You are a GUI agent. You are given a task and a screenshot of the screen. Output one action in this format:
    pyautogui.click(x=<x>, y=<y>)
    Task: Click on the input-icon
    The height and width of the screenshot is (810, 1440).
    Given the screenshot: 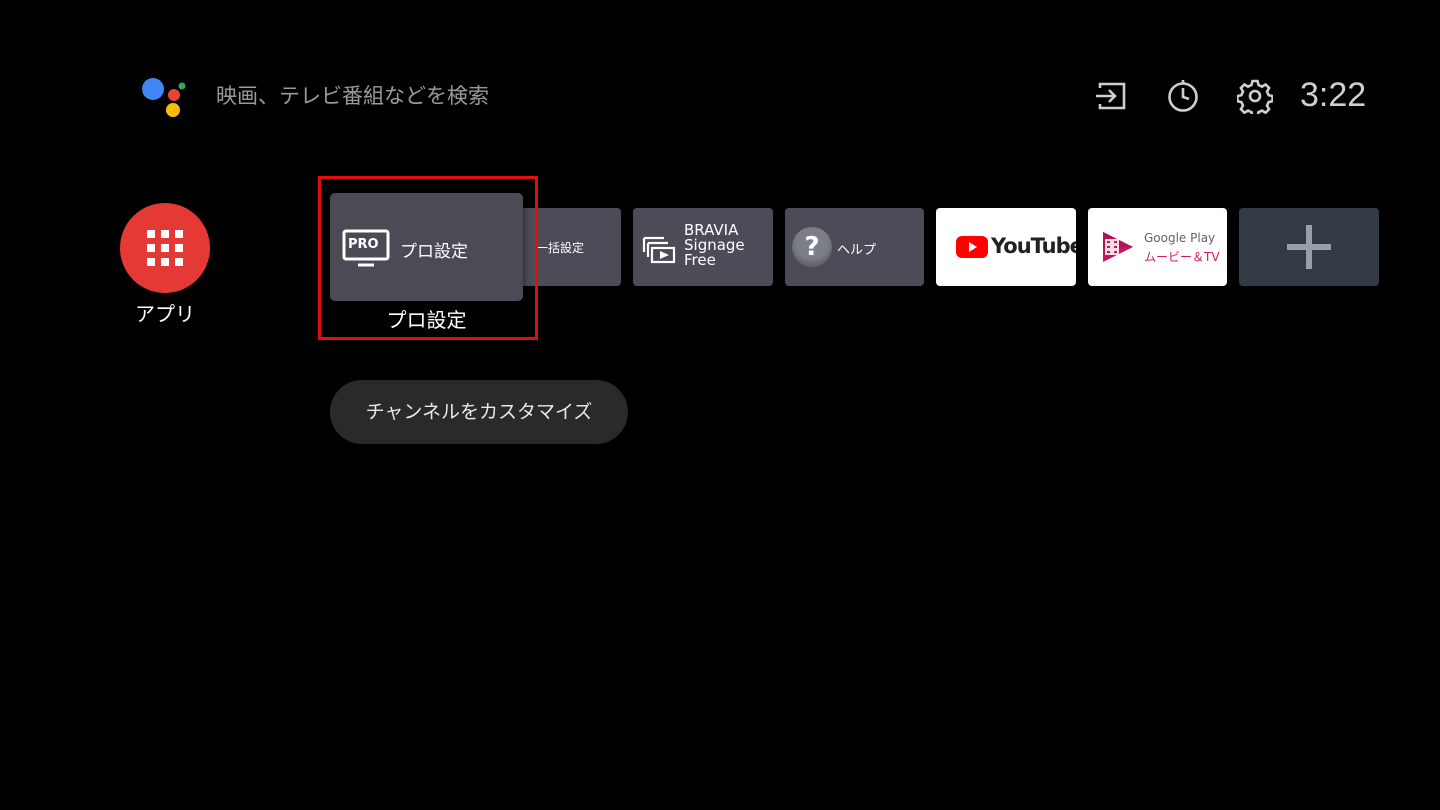 What is the action you would take?
    pyautogui.click(x=1111, y=96)
    